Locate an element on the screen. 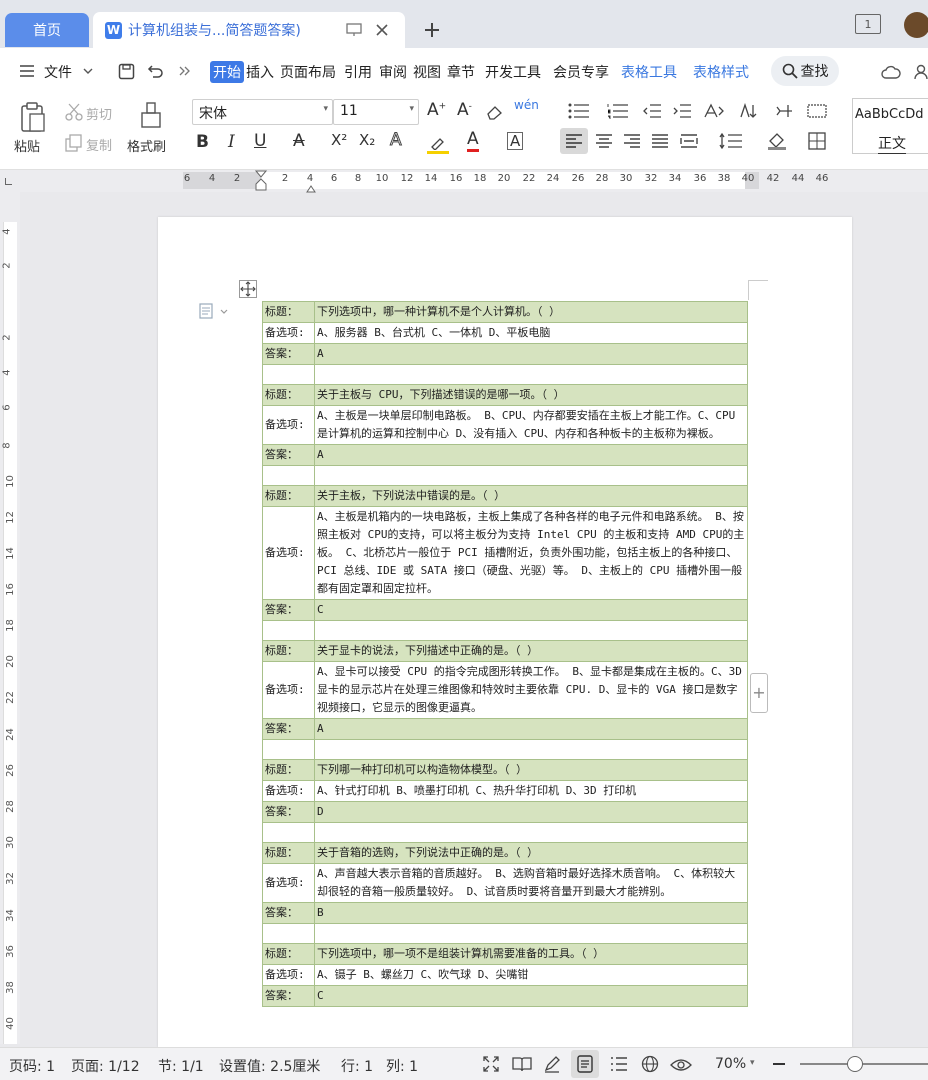 This screenshot has width=928, height=1080. question-title-row: 标题： 关于主板与 CPU，下列描述错误的是哪一项。（ ） is located at coordinates (505, 395).